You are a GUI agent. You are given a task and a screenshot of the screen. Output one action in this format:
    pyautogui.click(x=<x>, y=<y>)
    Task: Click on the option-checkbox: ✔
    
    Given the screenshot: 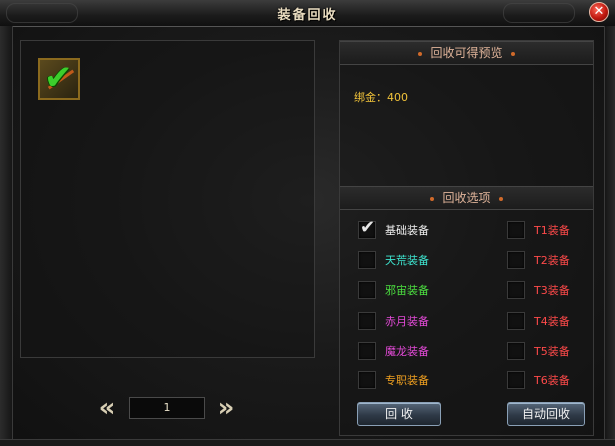 What is the action you would take?
    pyautogui.click(x=367, y=228)
    